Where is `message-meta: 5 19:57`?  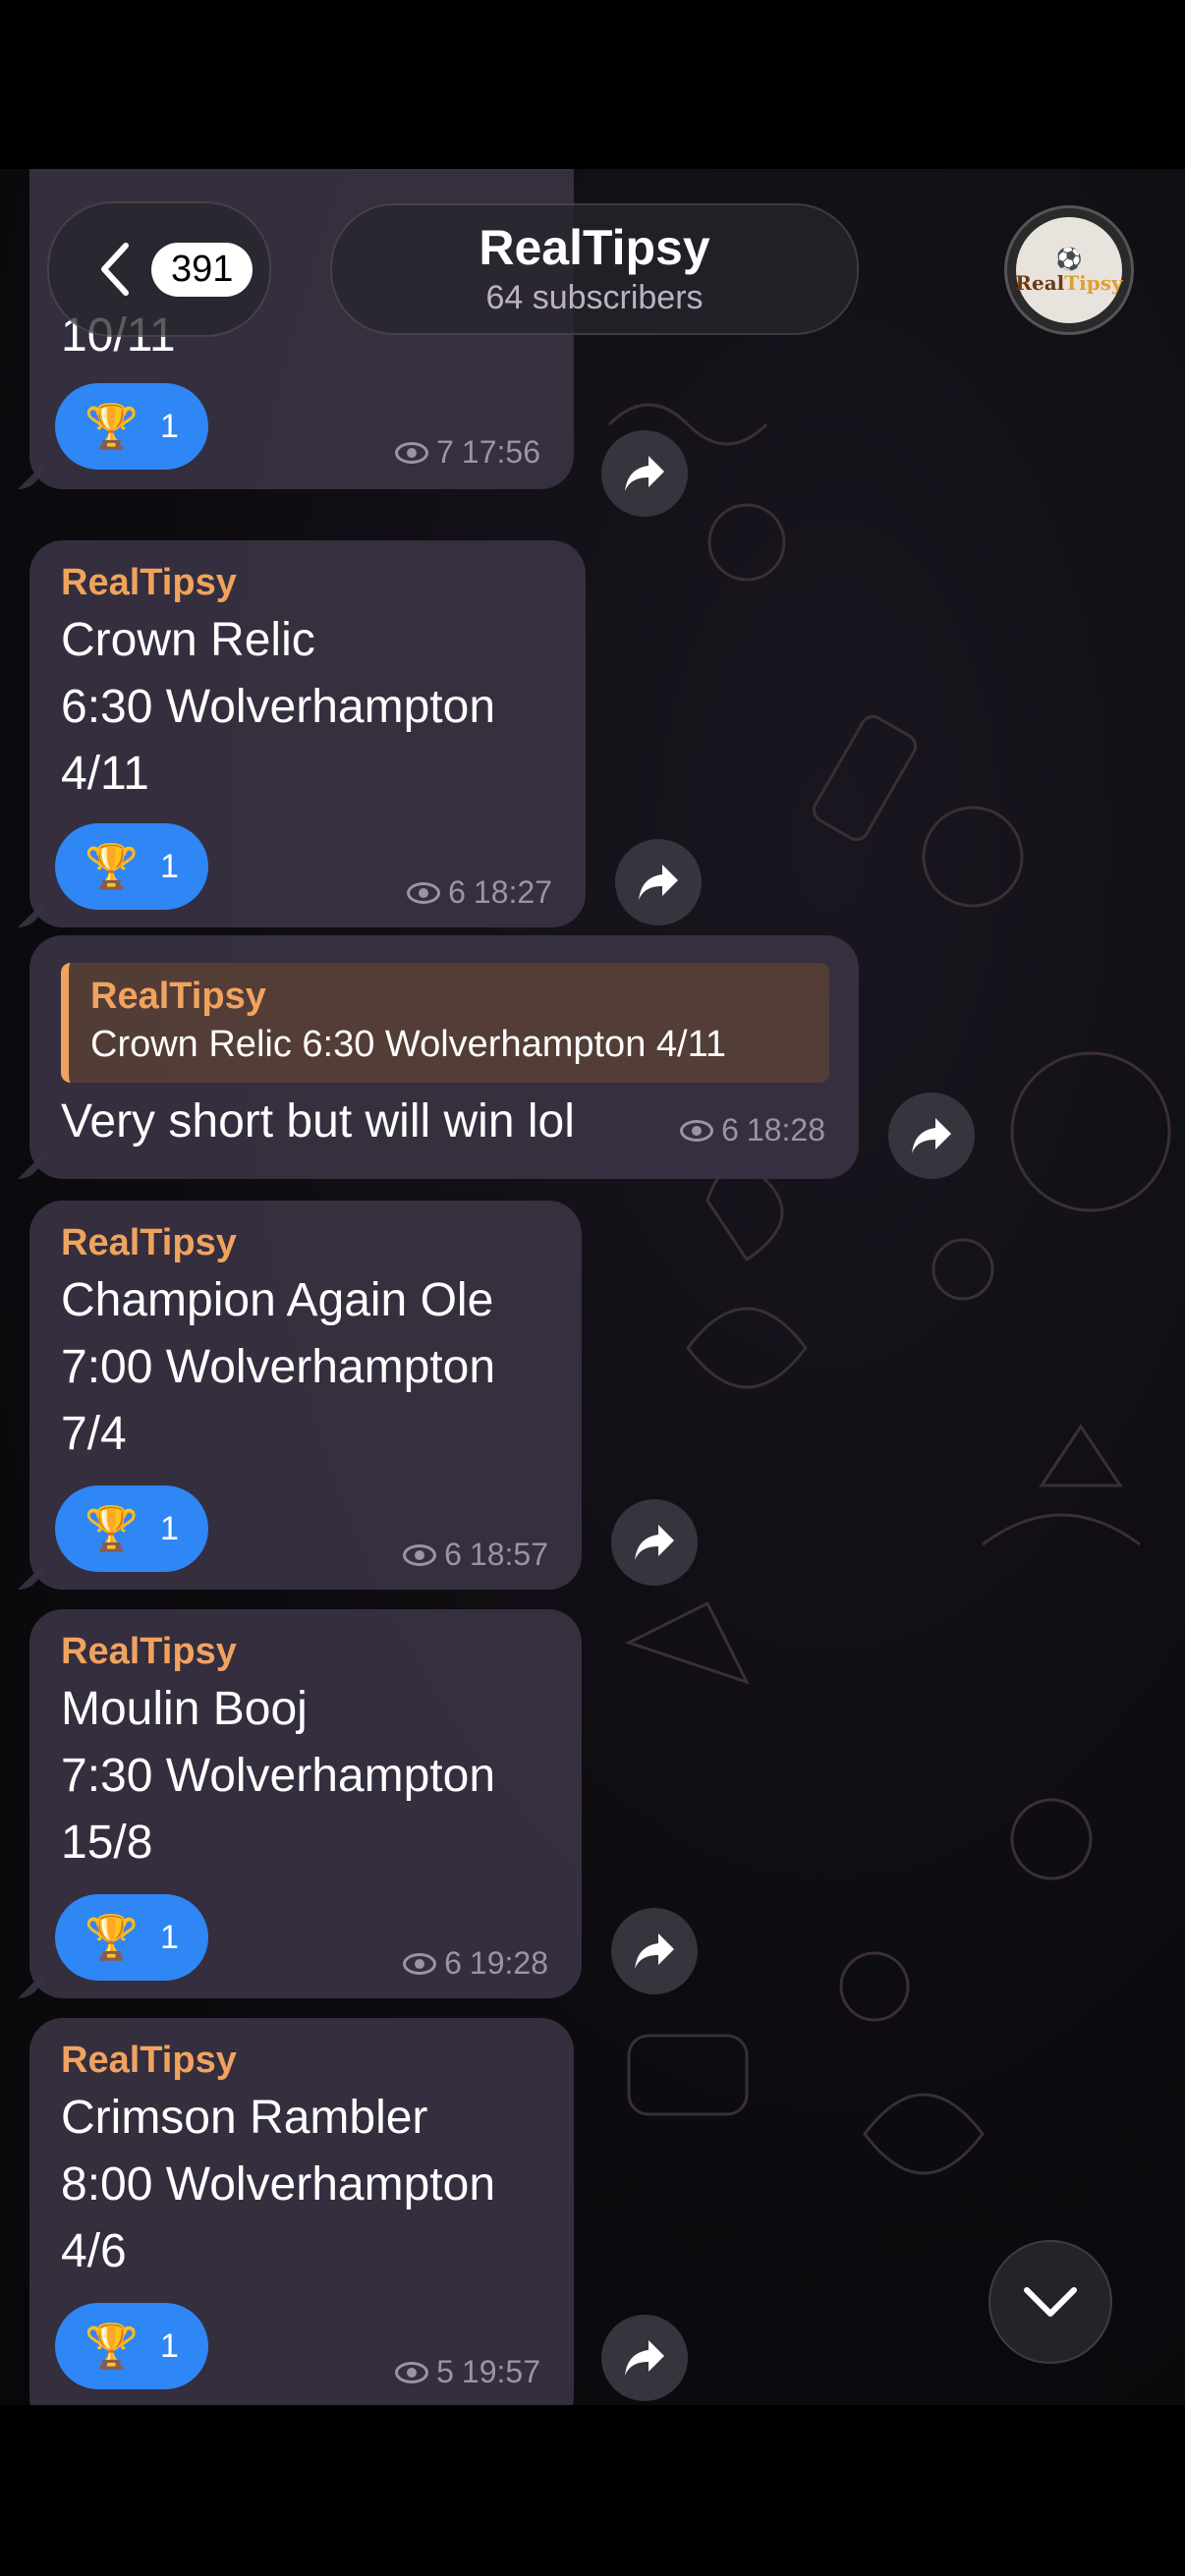
message-meta: 5 19:57 is located at coordinates (468, 2372).